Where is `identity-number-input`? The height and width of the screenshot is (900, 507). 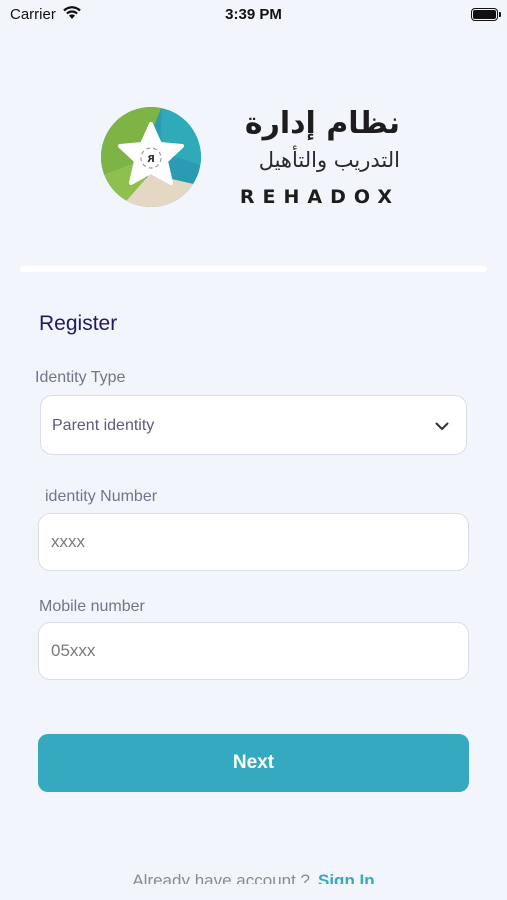 identity-number-input is located at coordinates (253, 542).